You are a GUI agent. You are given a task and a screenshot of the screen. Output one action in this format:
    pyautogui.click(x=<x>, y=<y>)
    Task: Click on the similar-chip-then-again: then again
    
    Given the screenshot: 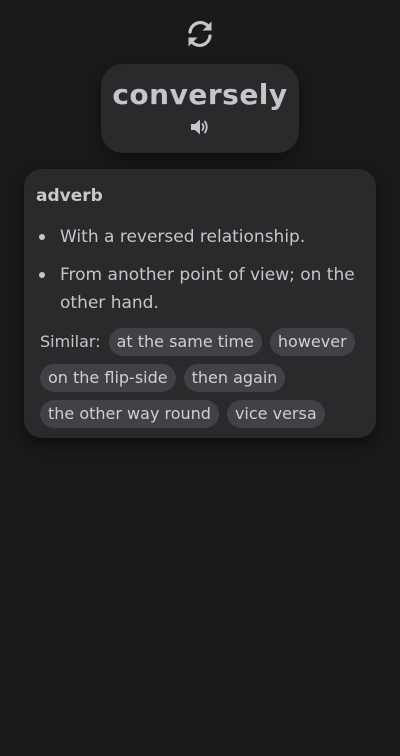 What is the action you would take?
    pyautogui.click(x=234, y=378)
    